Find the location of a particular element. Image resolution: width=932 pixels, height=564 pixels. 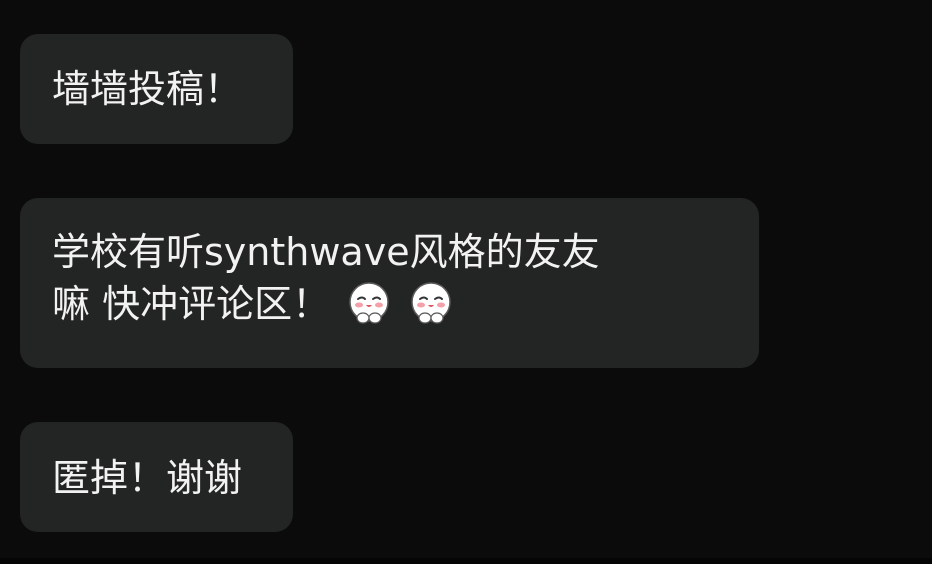

message-text: 墙墙投稿！ is located at coordinates (147, 89).